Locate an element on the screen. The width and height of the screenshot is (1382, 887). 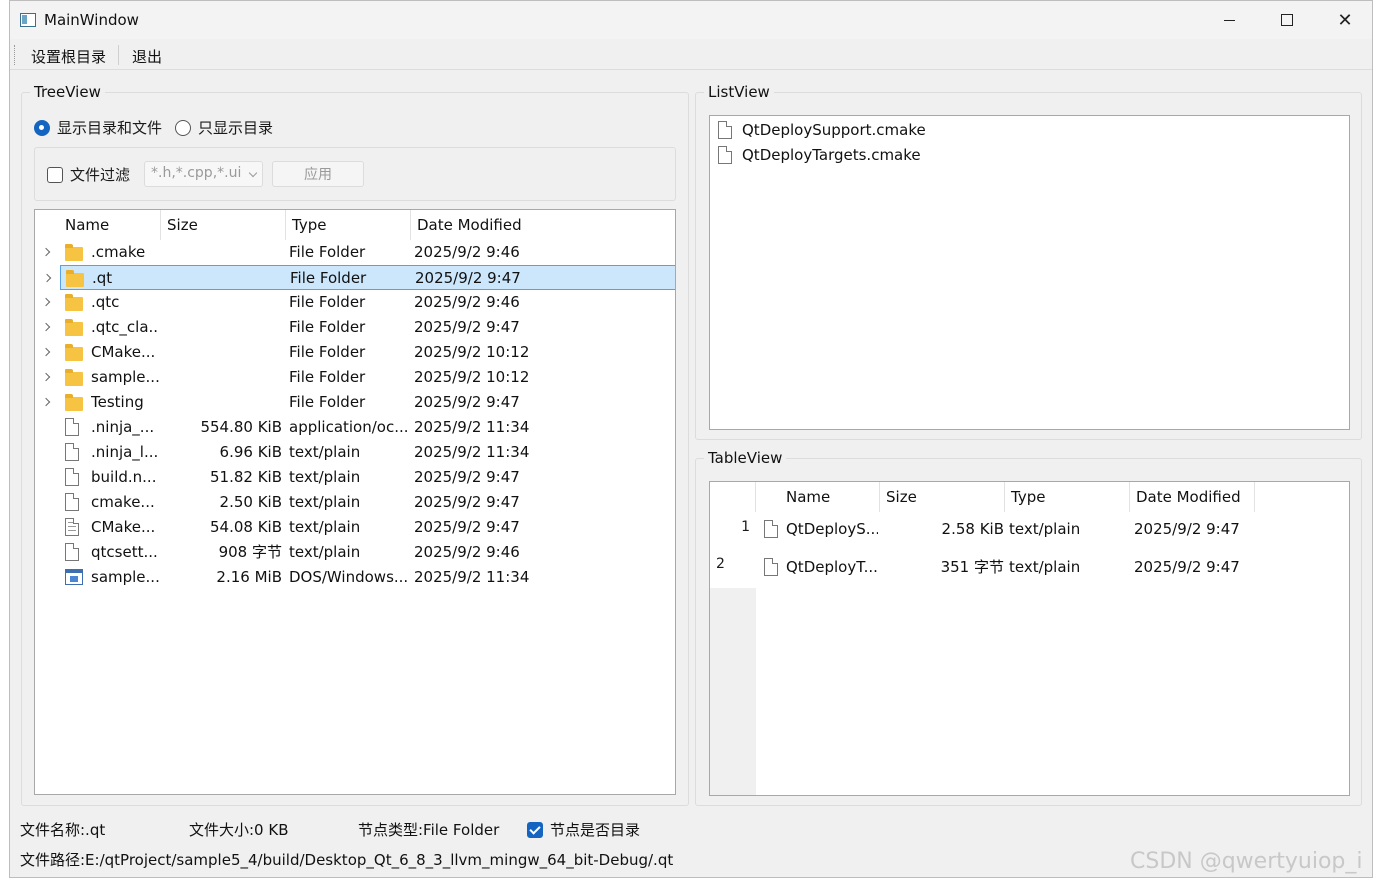
maximize-button is located at coordinates (1287, 20).